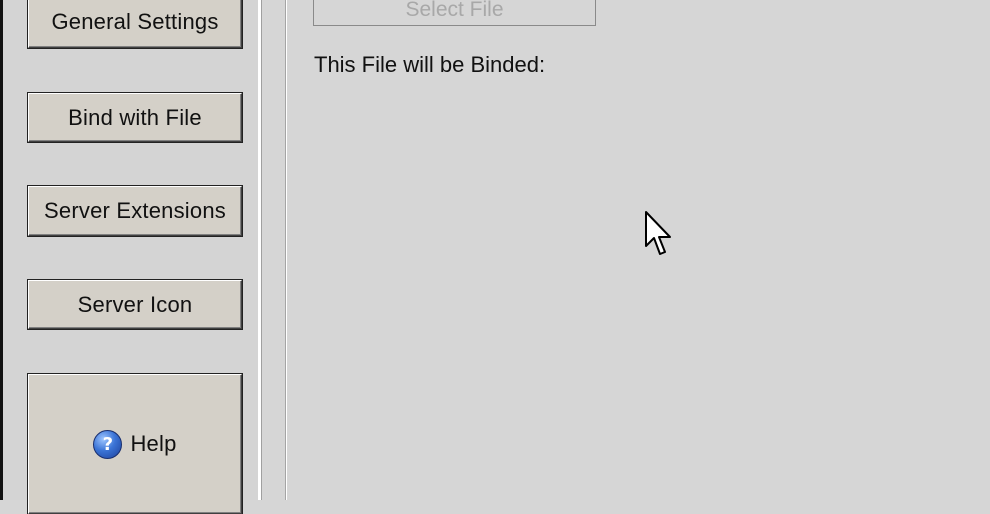  What do you see at coordinates (108, 444) in the screenshot?
I see `help-icon: ?` at bounding box center [108, 444].